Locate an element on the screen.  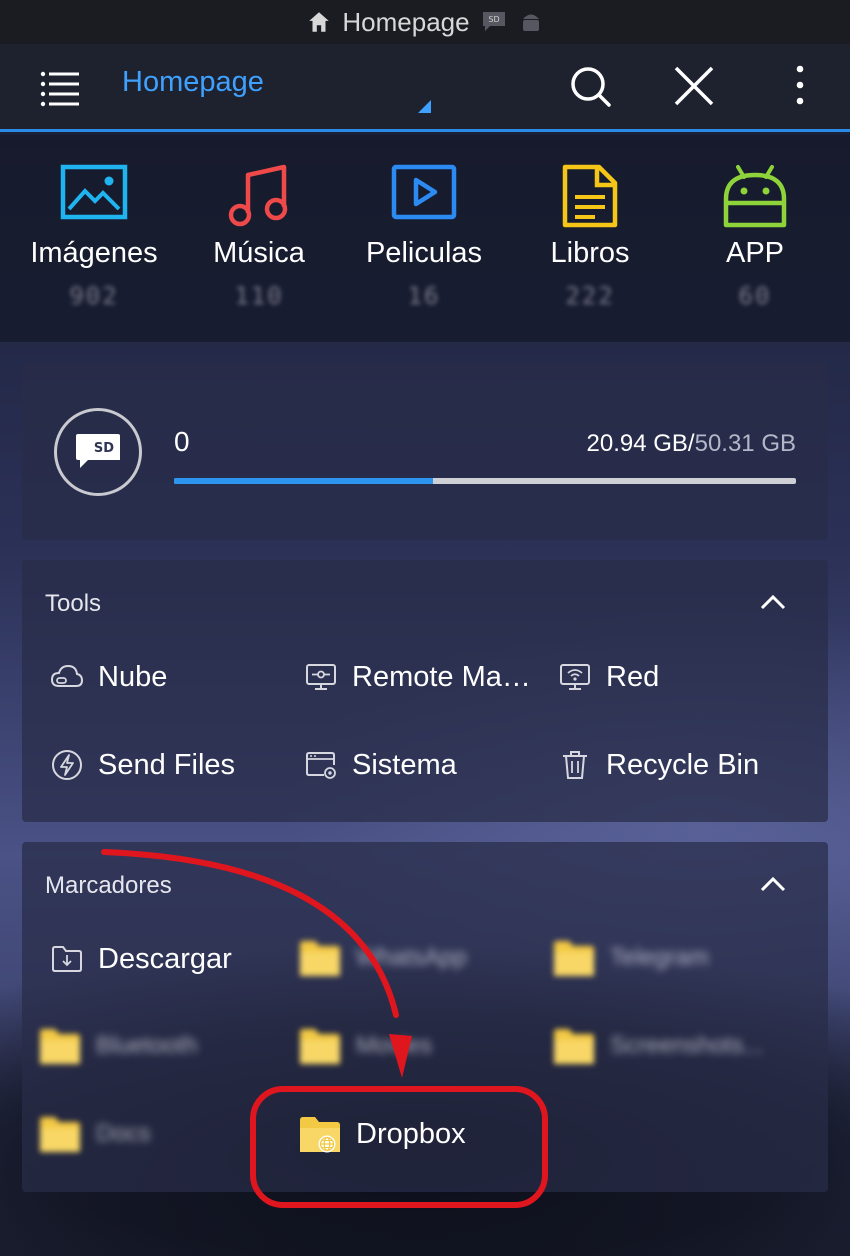
storage-usage: 20.94 GB/50.31 GB is located at coordinates (691, 444).